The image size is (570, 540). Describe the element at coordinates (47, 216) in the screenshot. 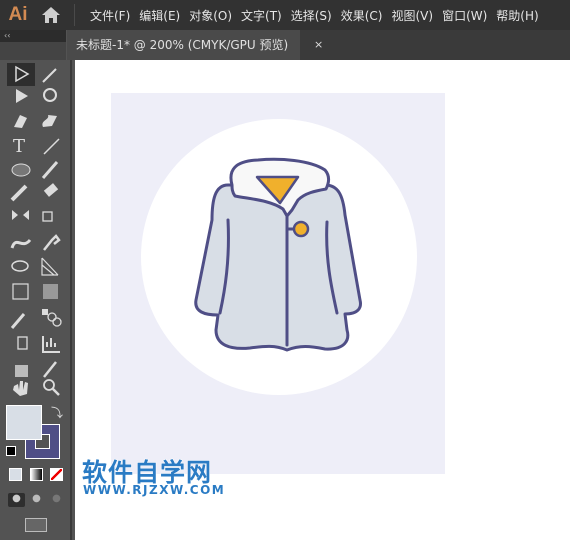

I see `scale-icon` at that location.